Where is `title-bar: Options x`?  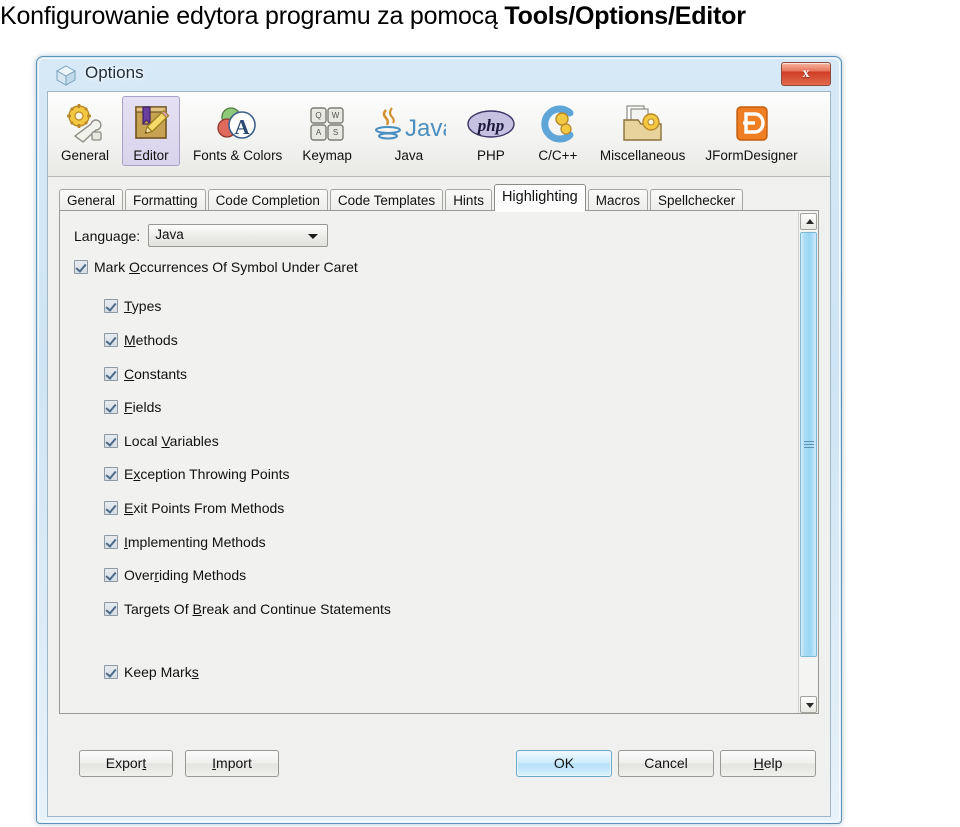 title-bar: Options x is located at coordinates (439, 76).